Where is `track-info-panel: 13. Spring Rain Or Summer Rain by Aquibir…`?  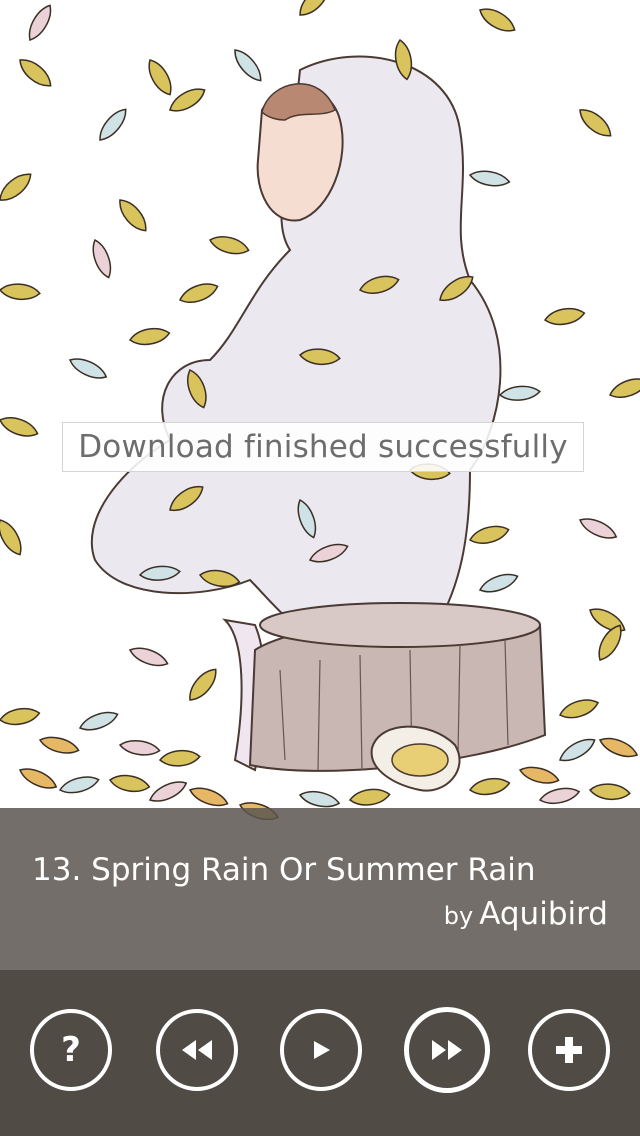
track-info-panel: 13. Spring Rain Or Summer Rain by Aquibir… is located at coordinates (320, 889).